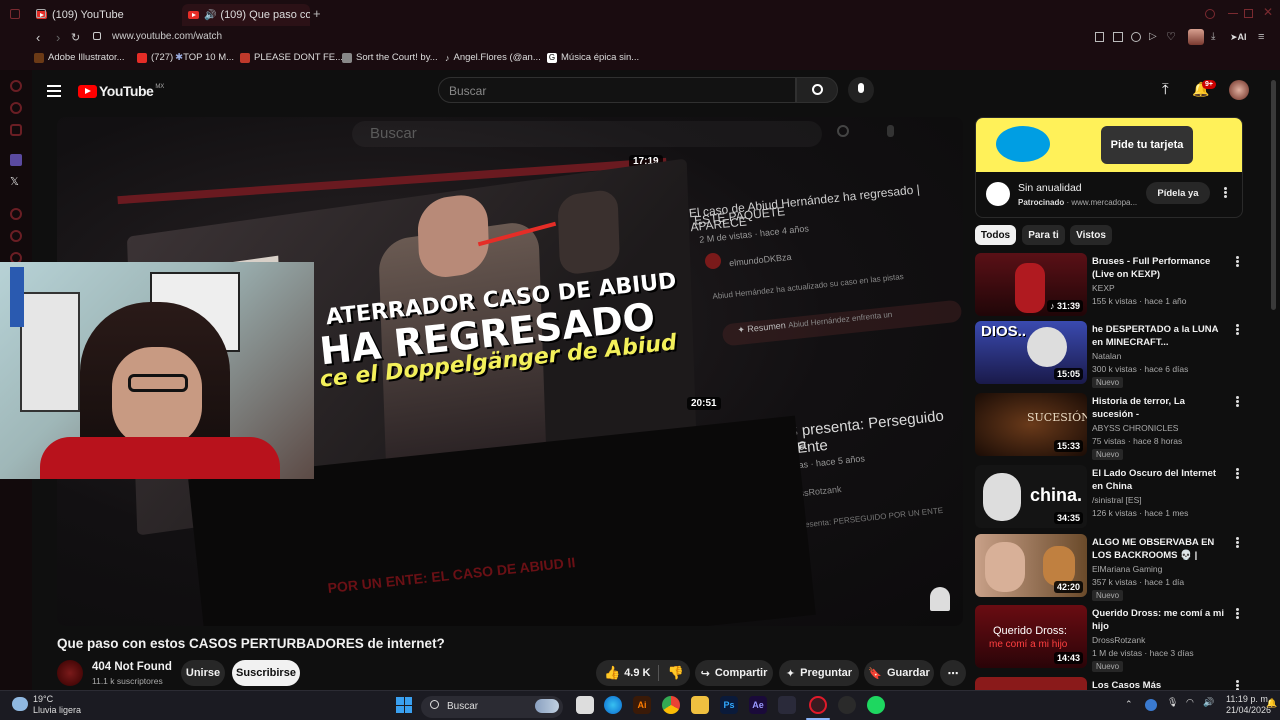 This screenshot has height=720, width=1280. Describe the element at coordinates (16, 108) in the screenshot. I see `whatsapp-icon` at that location.